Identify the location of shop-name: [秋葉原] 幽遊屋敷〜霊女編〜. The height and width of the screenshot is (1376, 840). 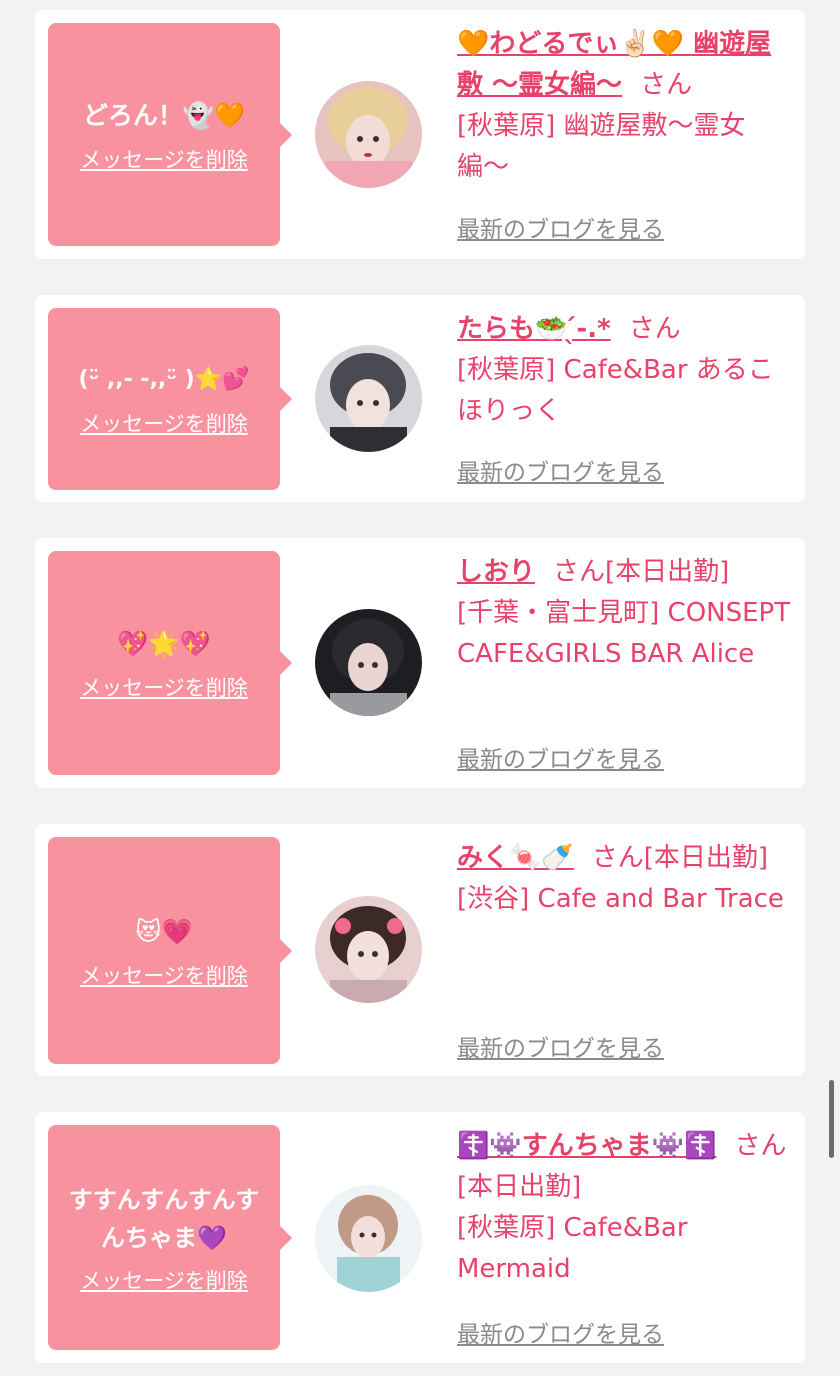
(601, 146).